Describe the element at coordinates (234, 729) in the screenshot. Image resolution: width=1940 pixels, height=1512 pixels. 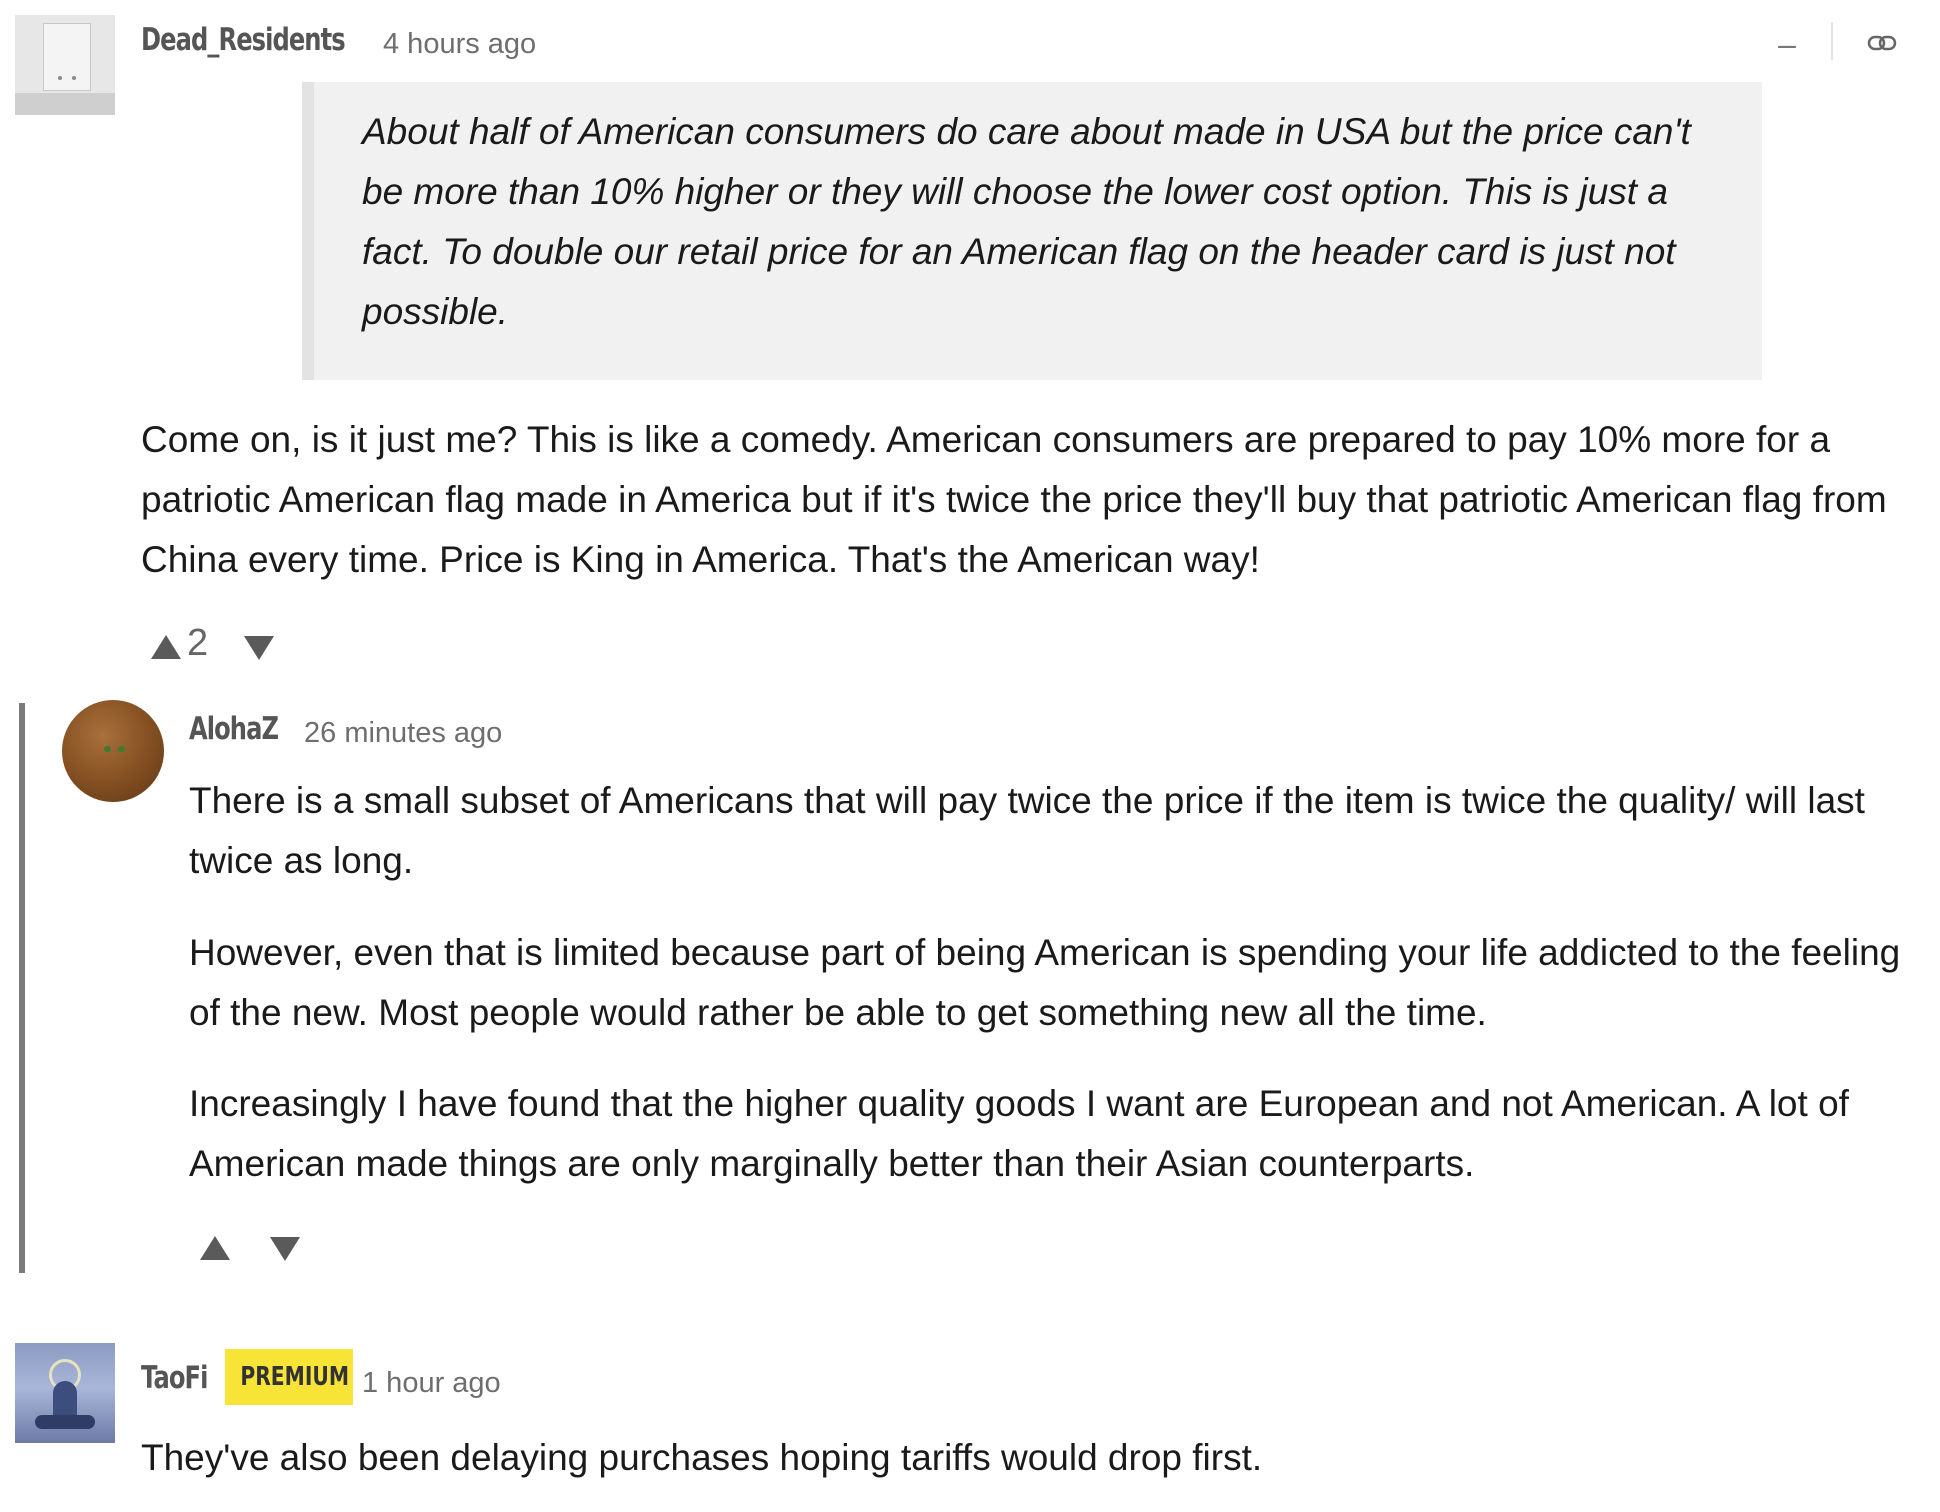
I see `username: AlohaZ` at that location.